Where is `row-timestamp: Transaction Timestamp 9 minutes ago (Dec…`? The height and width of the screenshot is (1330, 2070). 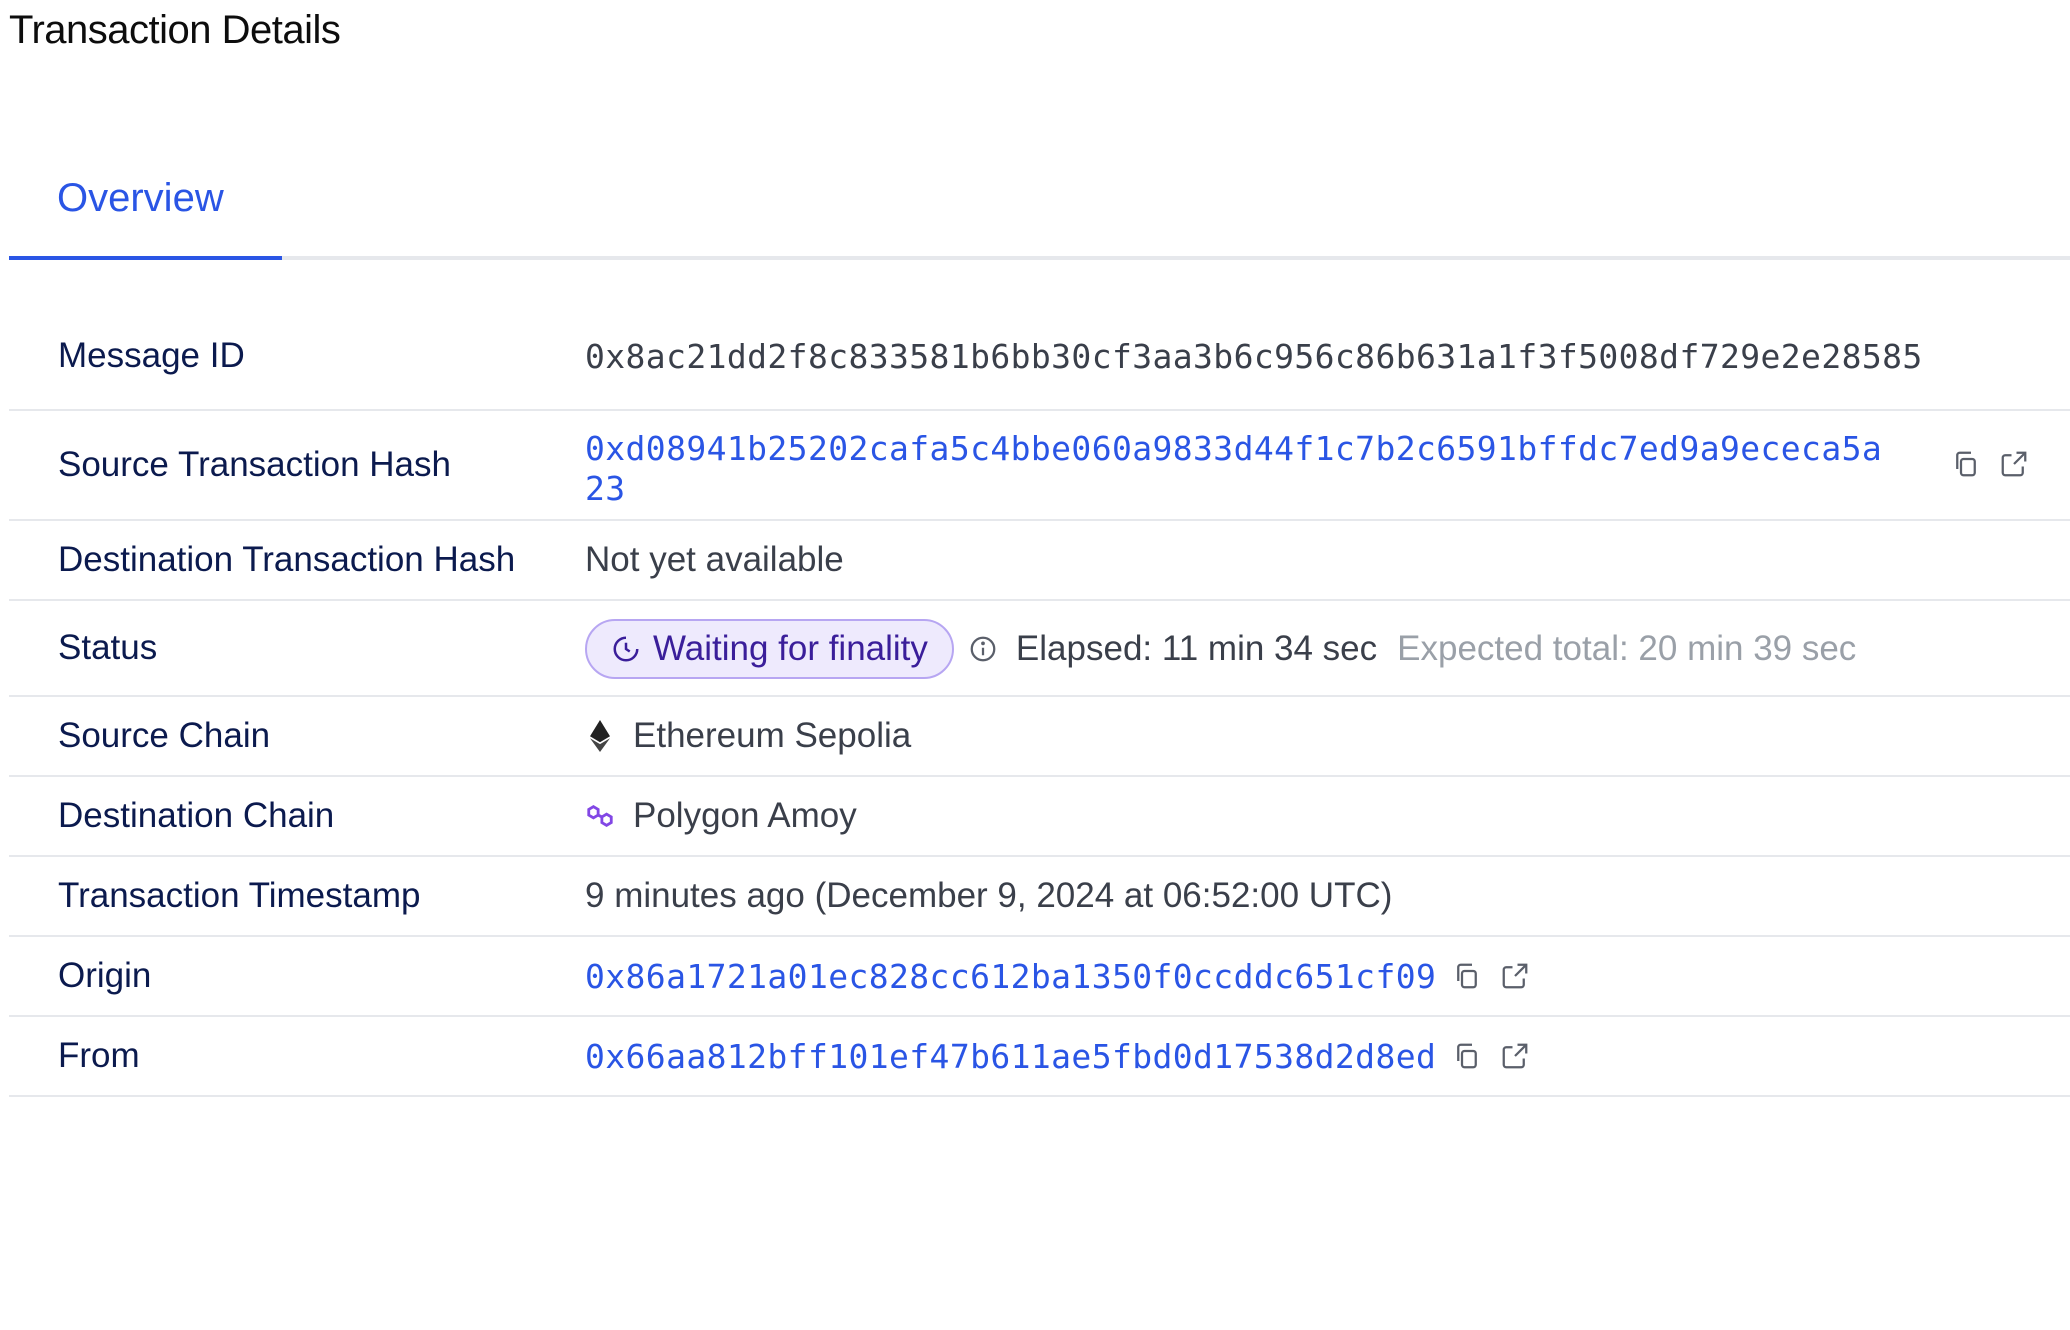 row-timestamp: Transaction Timestamp 9 minutes ago (Dec… is located at coordinates (1039, 897).